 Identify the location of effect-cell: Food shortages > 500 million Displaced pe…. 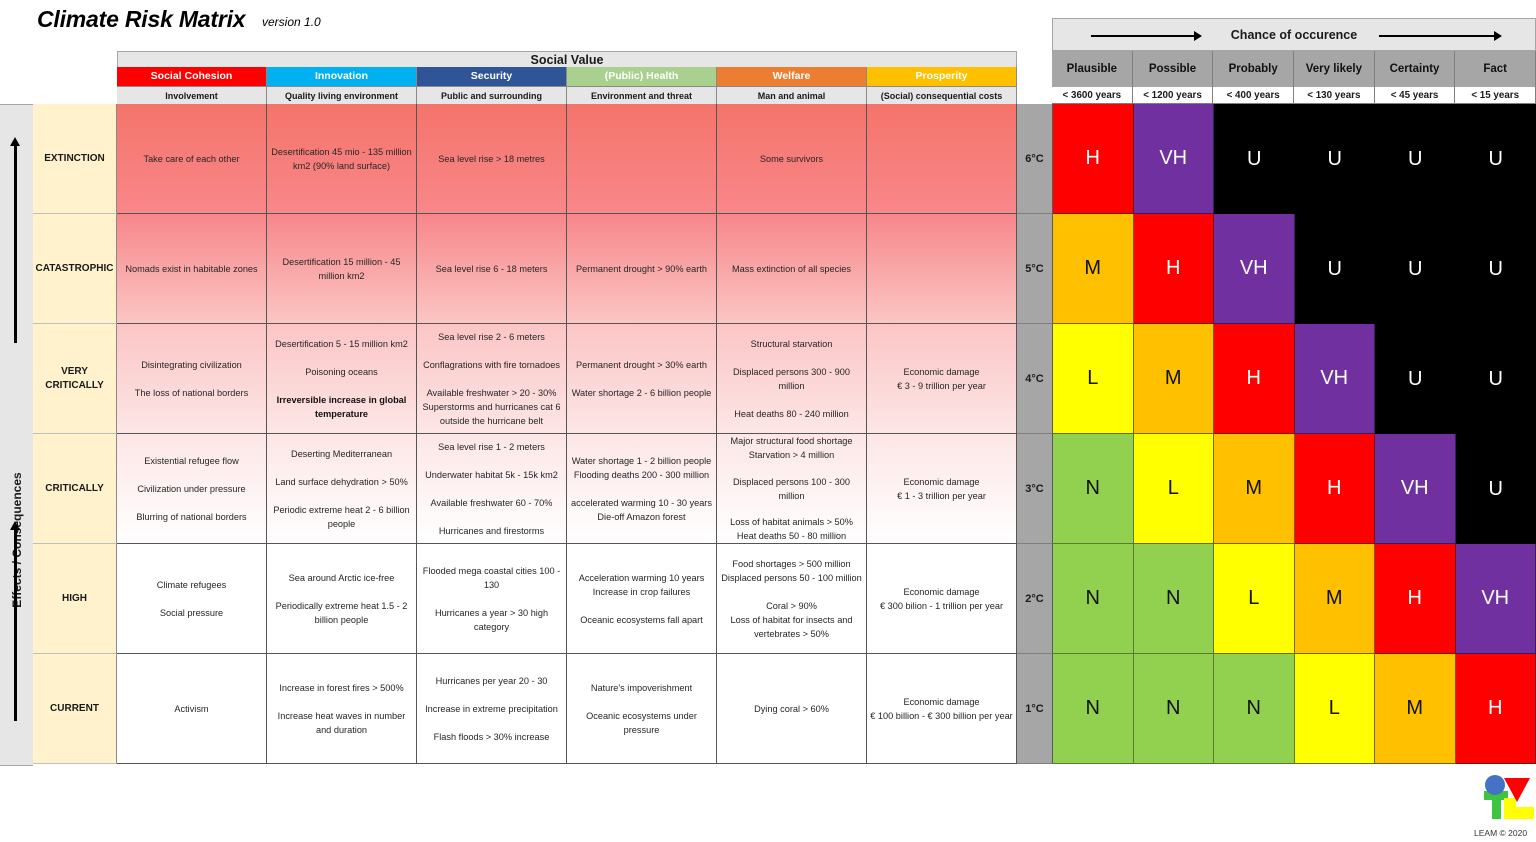
(792, 599).